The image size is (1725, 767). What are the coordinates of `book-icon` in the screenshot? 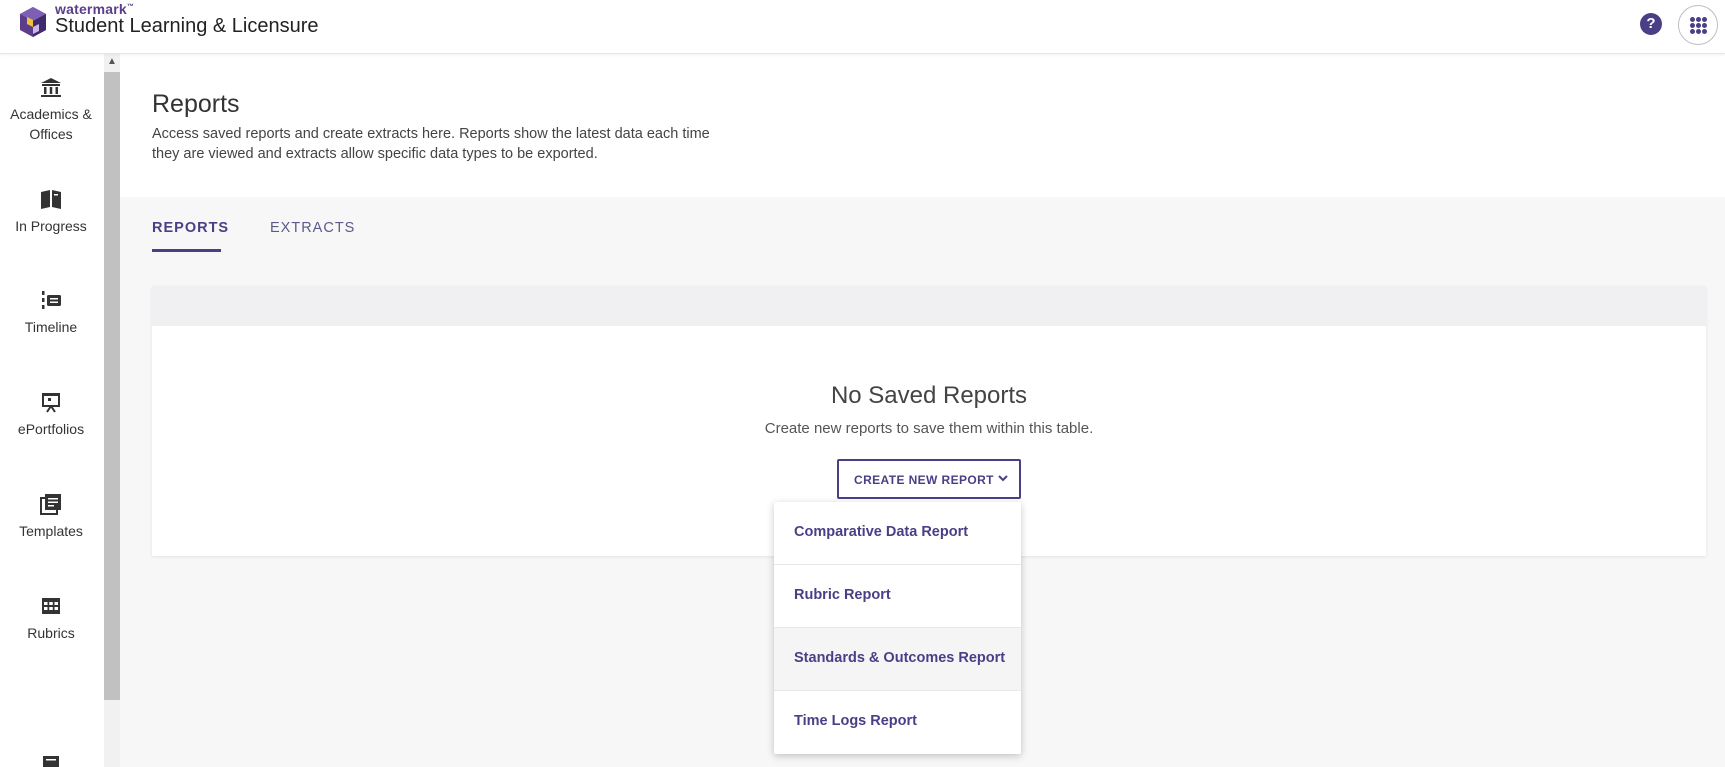 It's located at (51, 199).